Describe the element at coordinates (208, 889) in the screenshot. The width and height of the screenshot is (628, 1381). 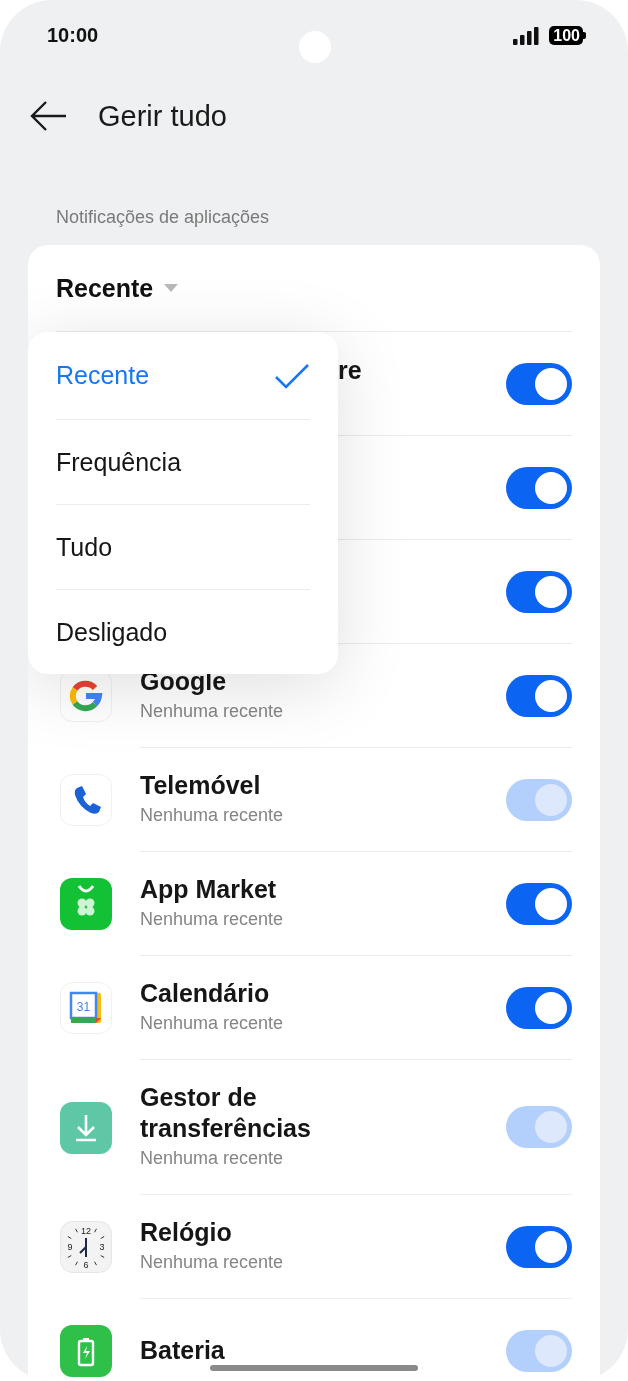
I see `app-name: App Market` at that location.